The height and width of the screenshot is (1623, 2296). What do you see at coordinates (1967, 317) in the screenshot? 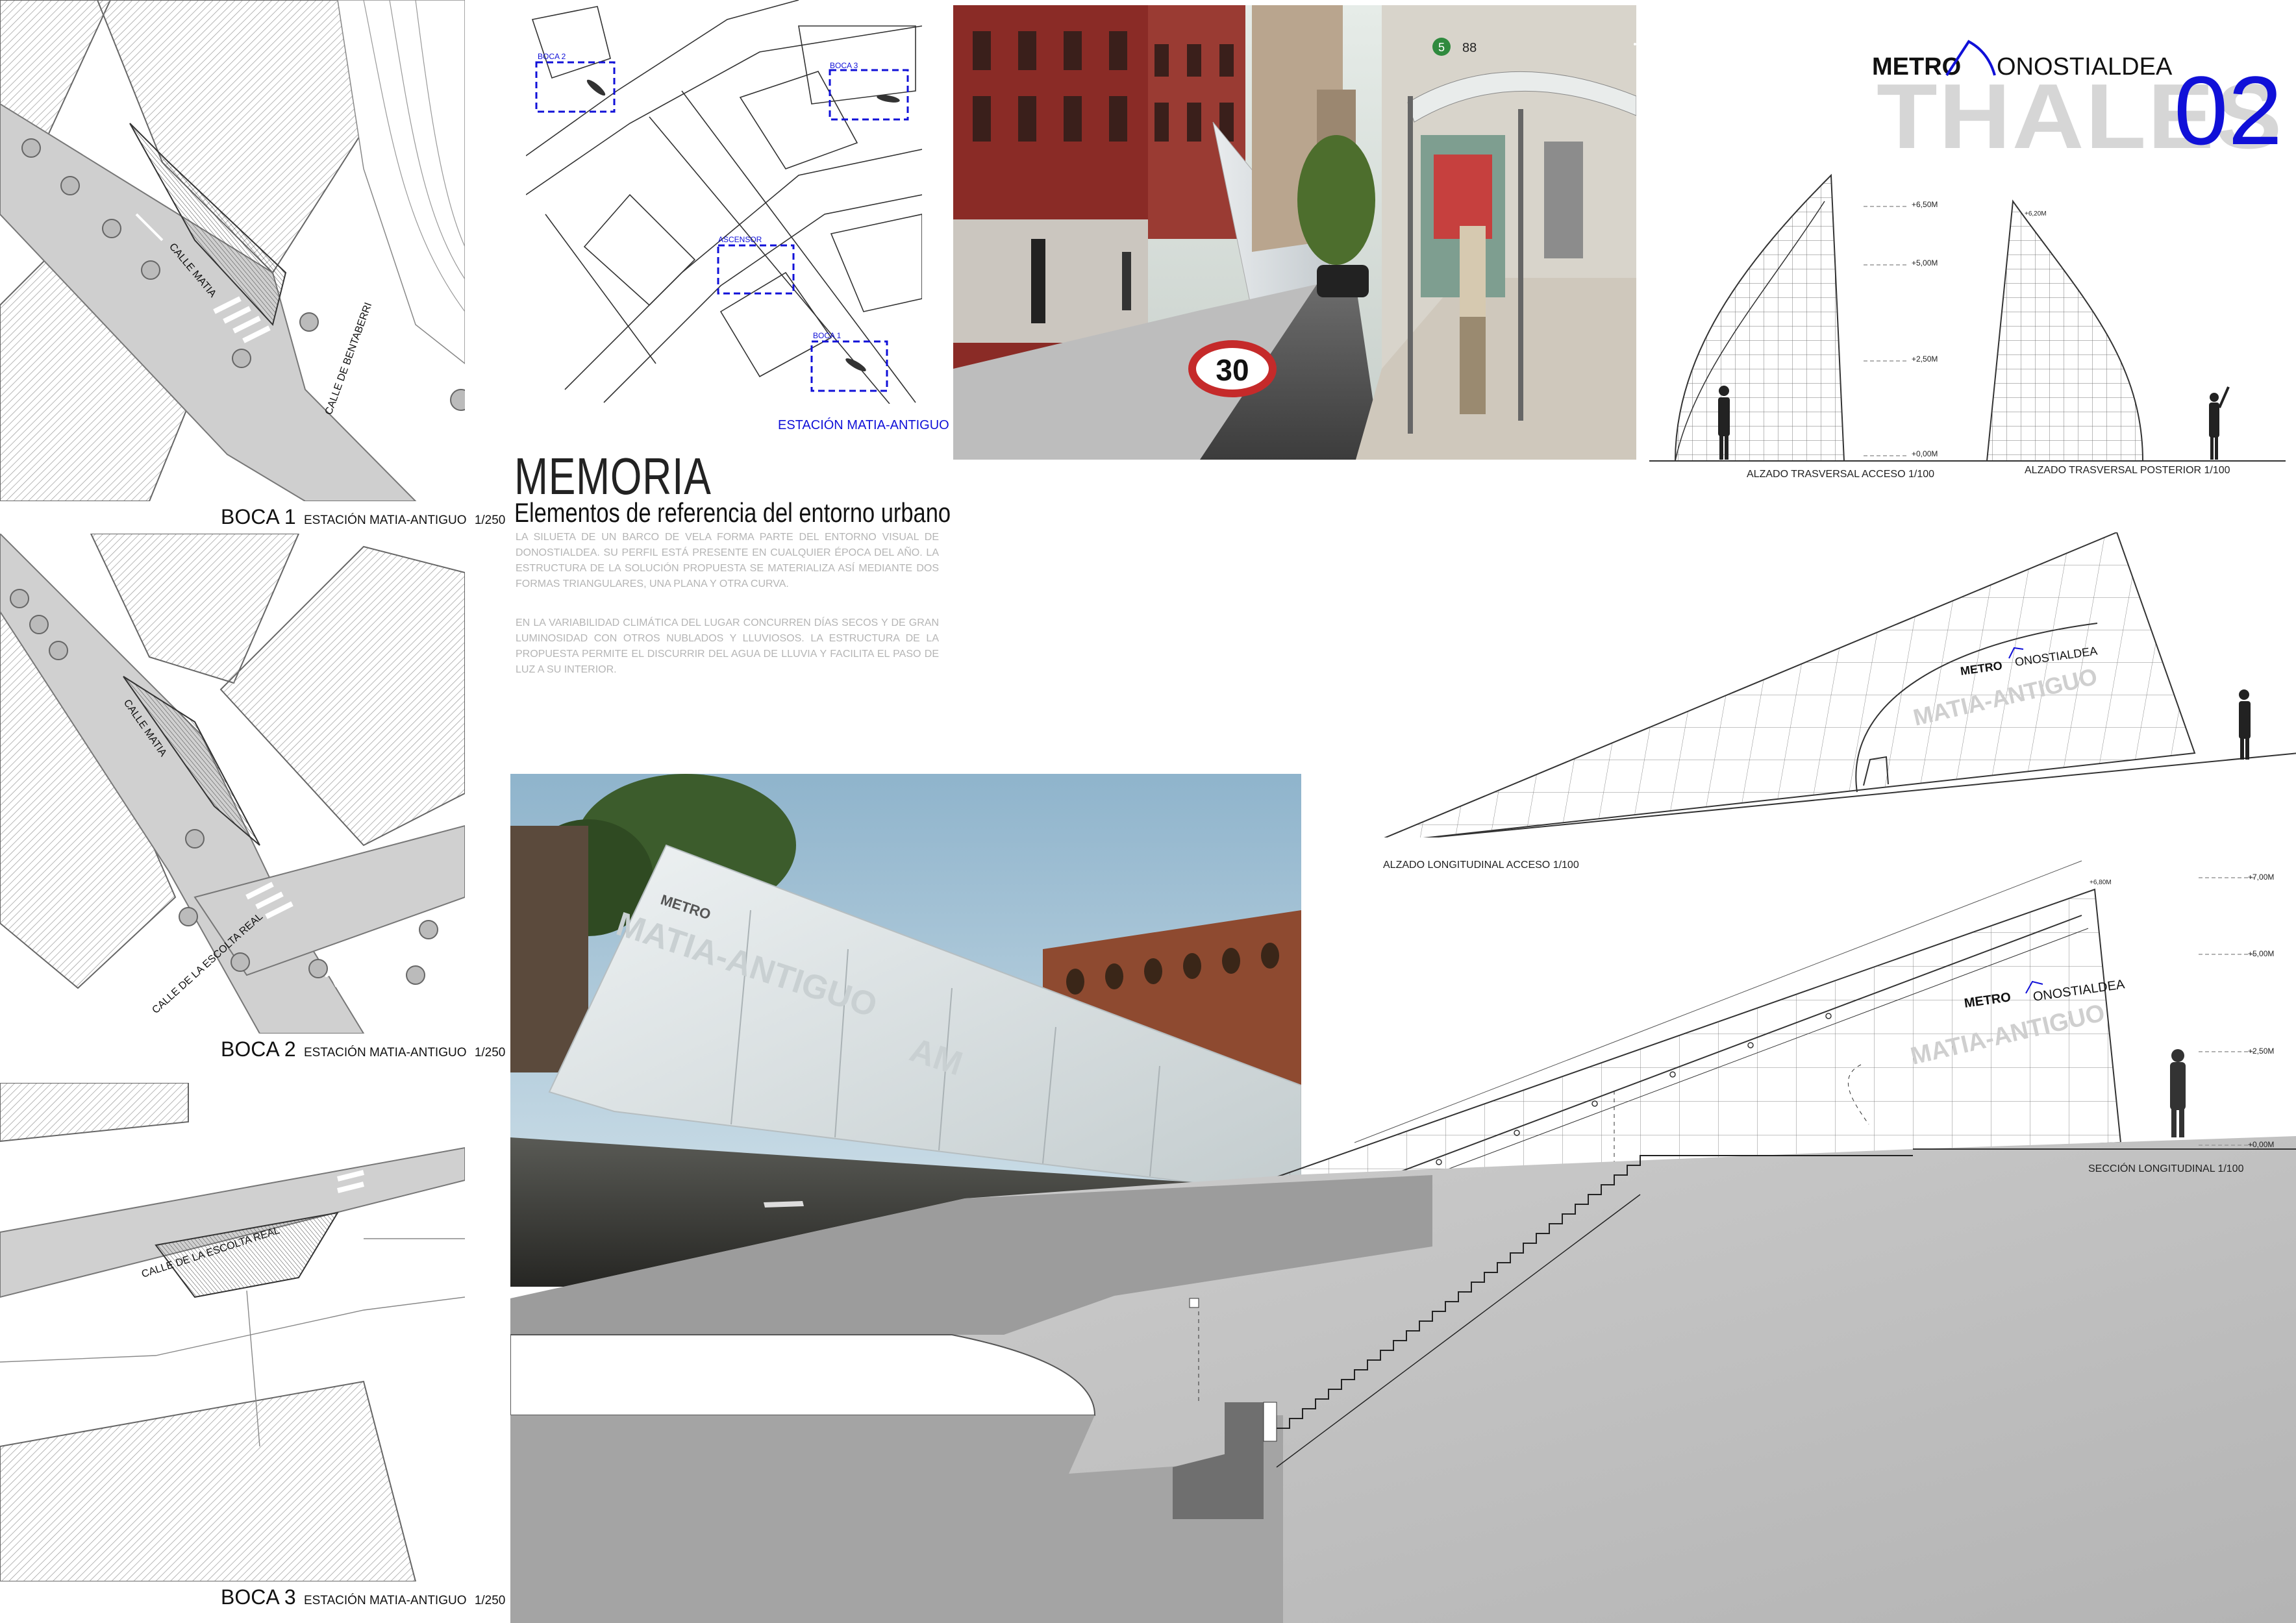
I see `transverse-elevations` at bounding box center [1967, 317].